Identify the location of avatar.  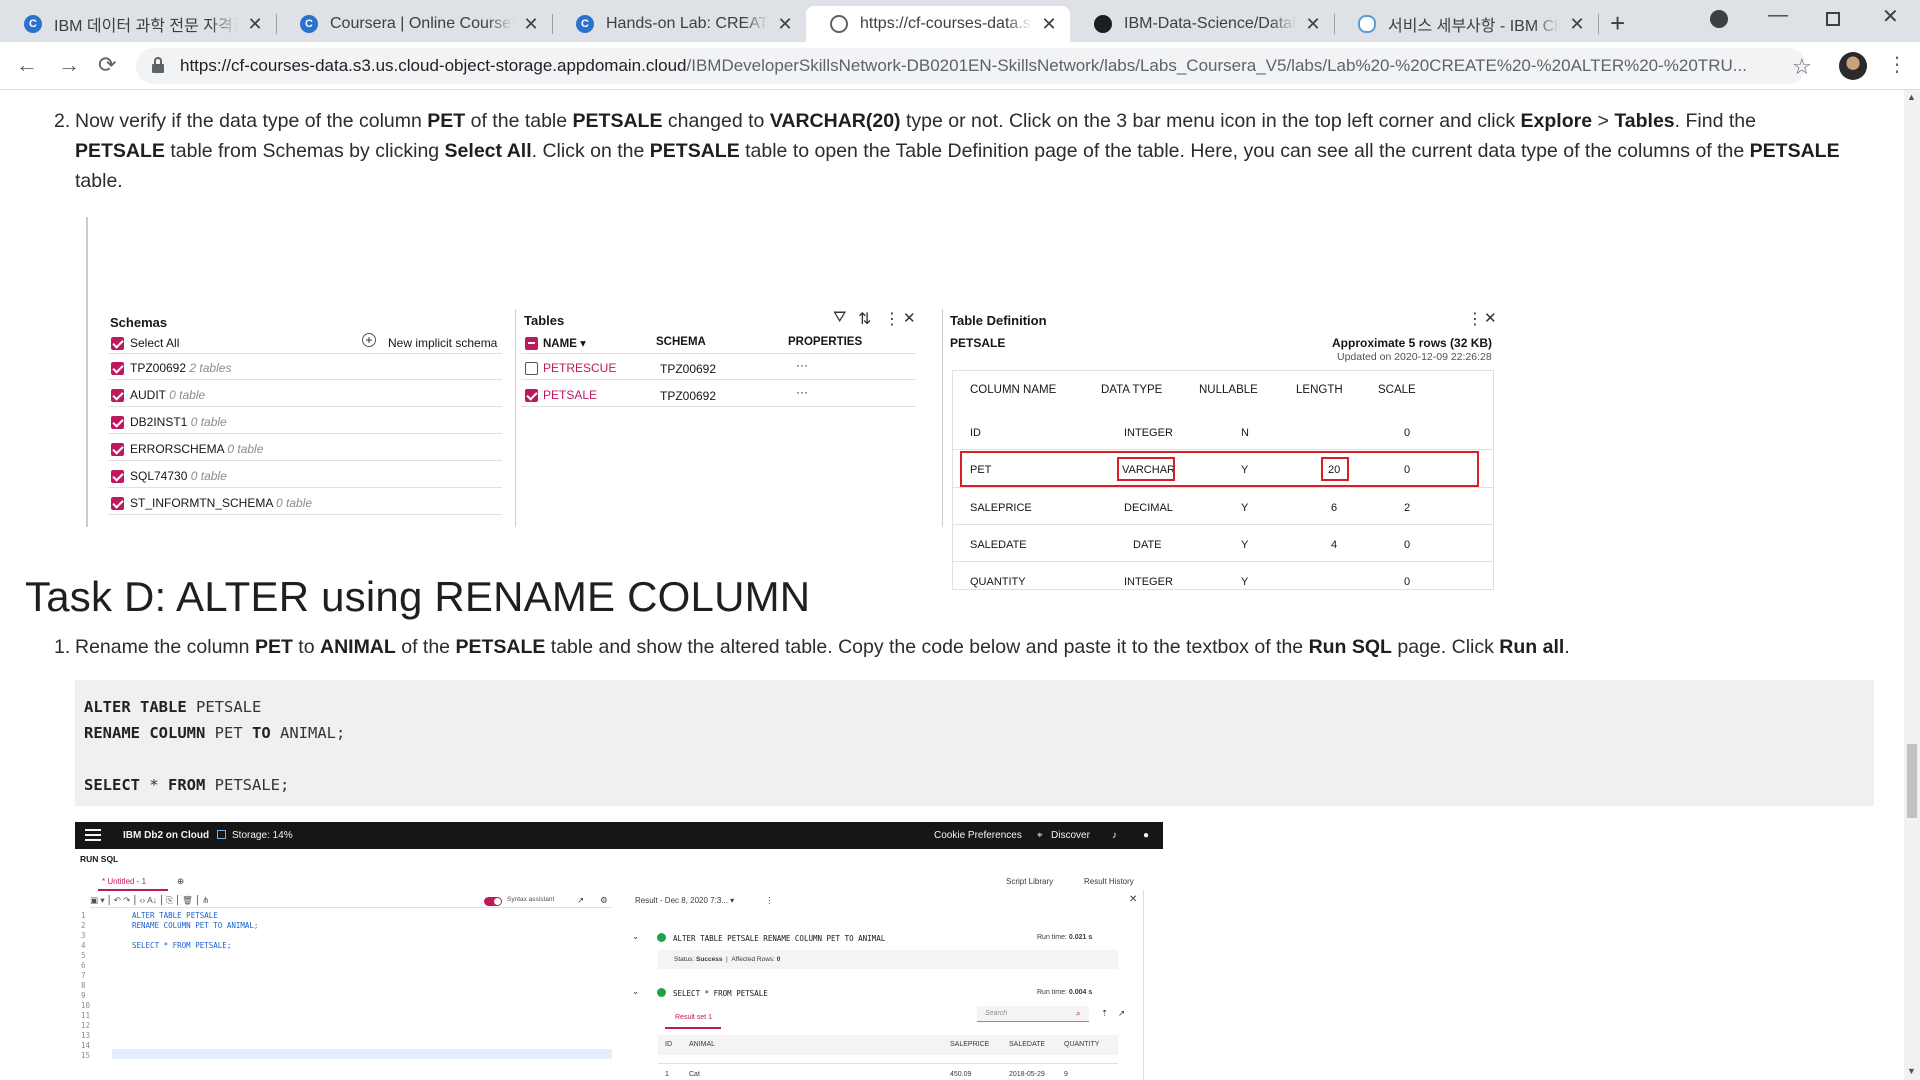
(1853, 66).